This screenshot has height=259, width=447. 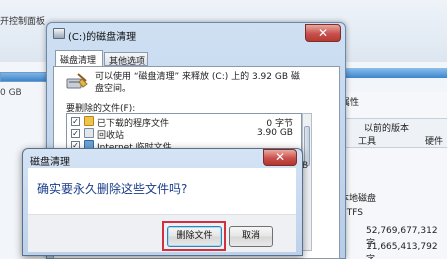 I want to click on disk-cleanup-icon, so click(x=77, y=81).